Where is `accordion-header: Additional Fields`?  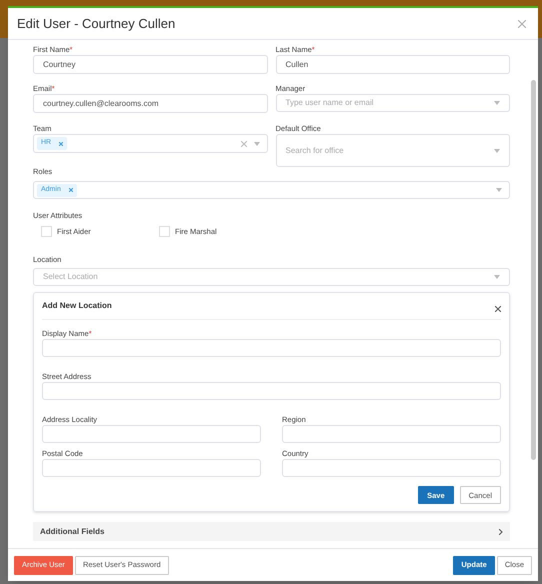 accordion-header: Additional Fields is located at coordinates (271, 532).